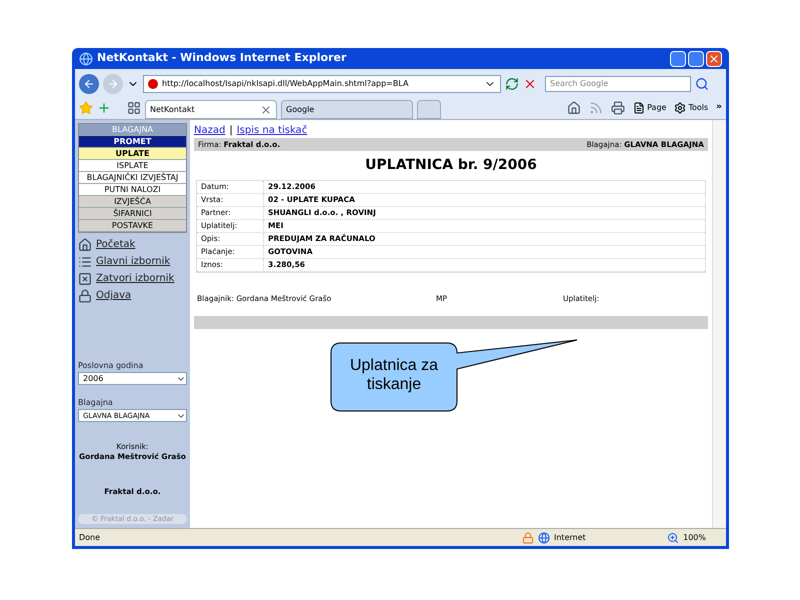  What do you see at coordinates (673, 538) in the screenshot?
I see `zoom-icon` at bounding box center [673, 538].